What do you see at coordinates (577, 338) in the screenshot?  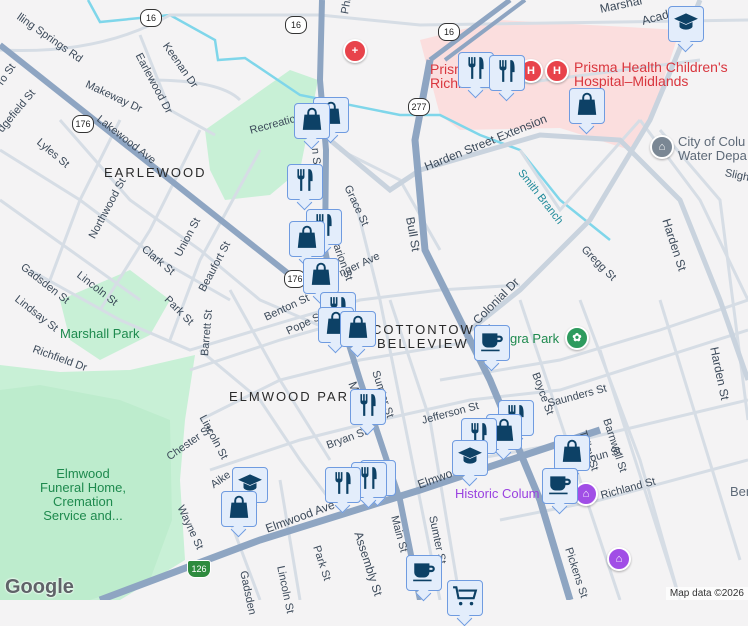 I see `park-pin-icon: ✿` at bounding box center [577, 338].